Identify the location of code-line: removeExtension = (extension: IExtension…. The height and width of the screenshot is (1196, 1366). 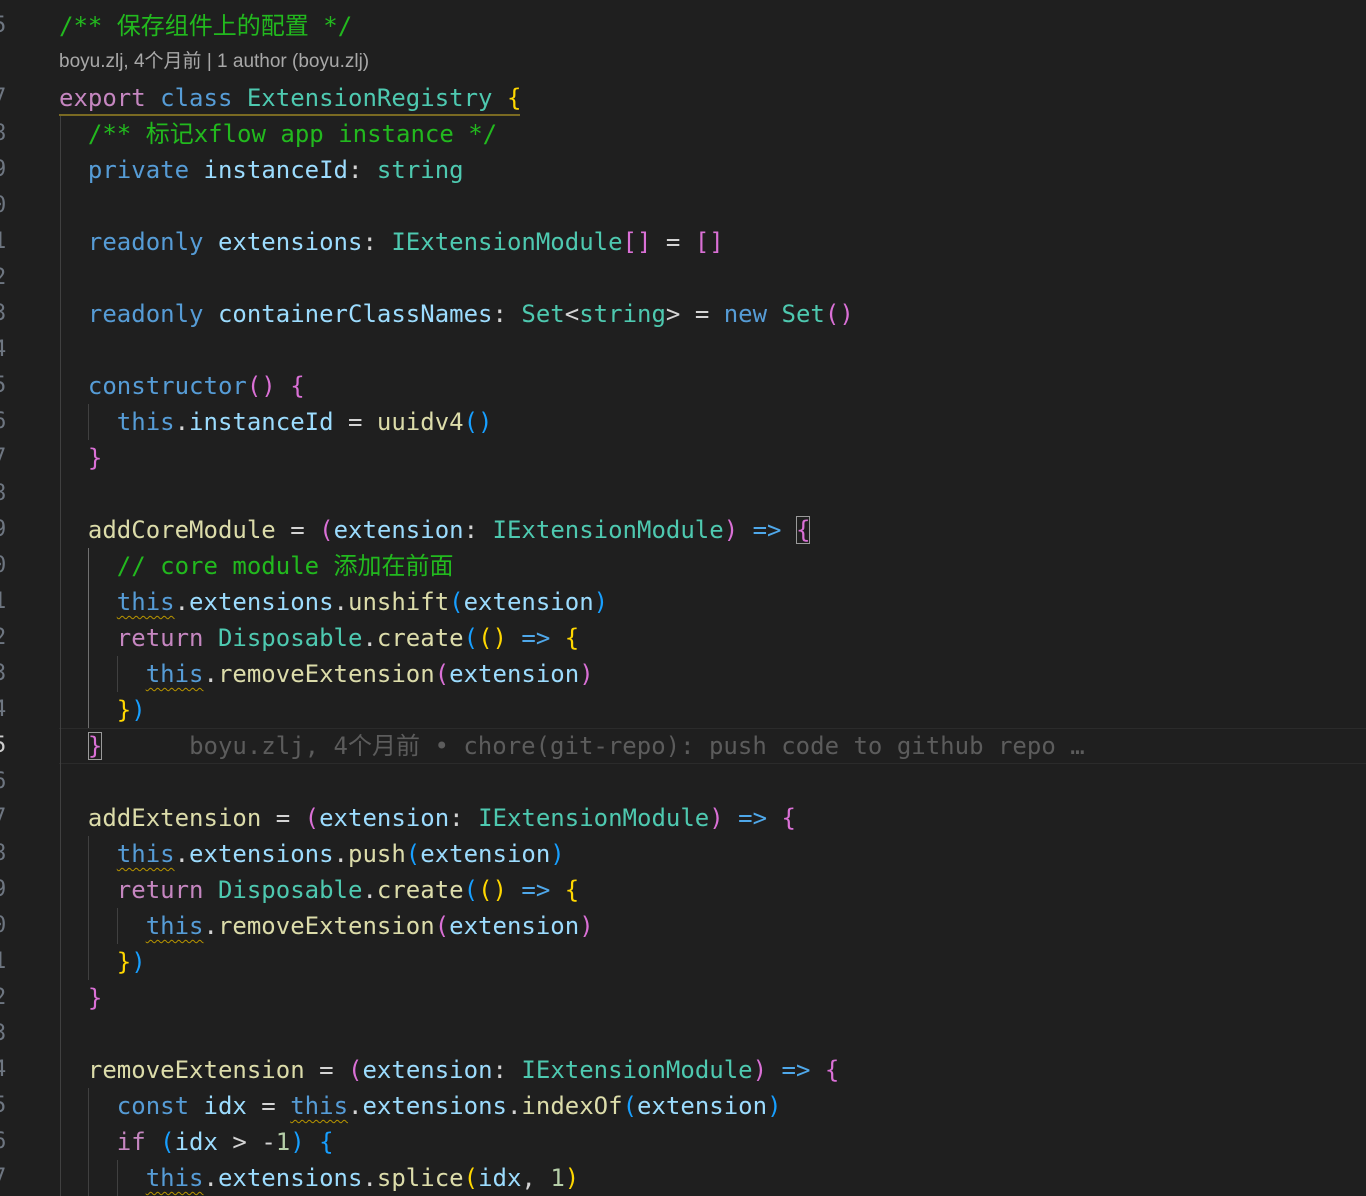
(449, 1070).